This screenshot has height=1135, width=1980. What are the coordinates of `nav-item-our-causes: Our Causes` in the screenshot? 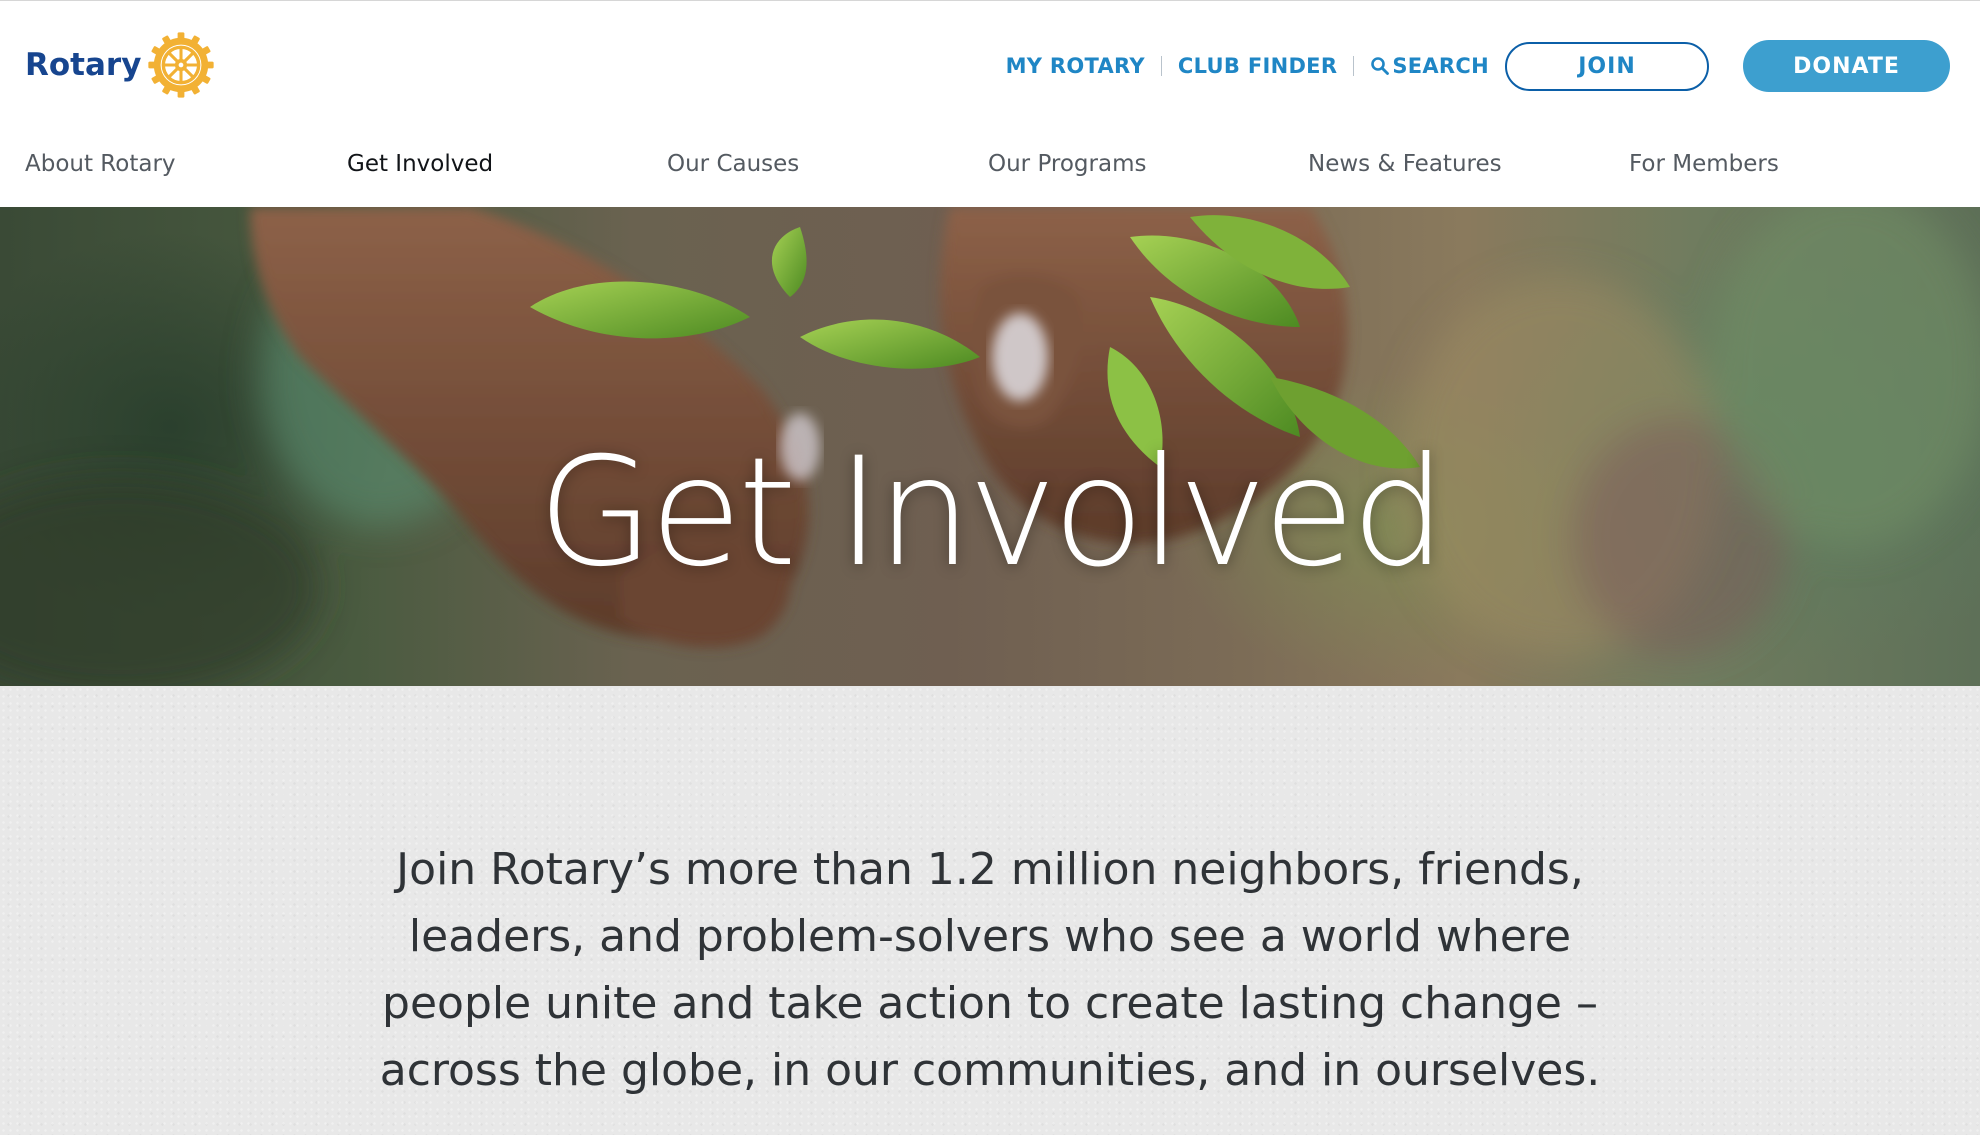 It's located at (733, 164).